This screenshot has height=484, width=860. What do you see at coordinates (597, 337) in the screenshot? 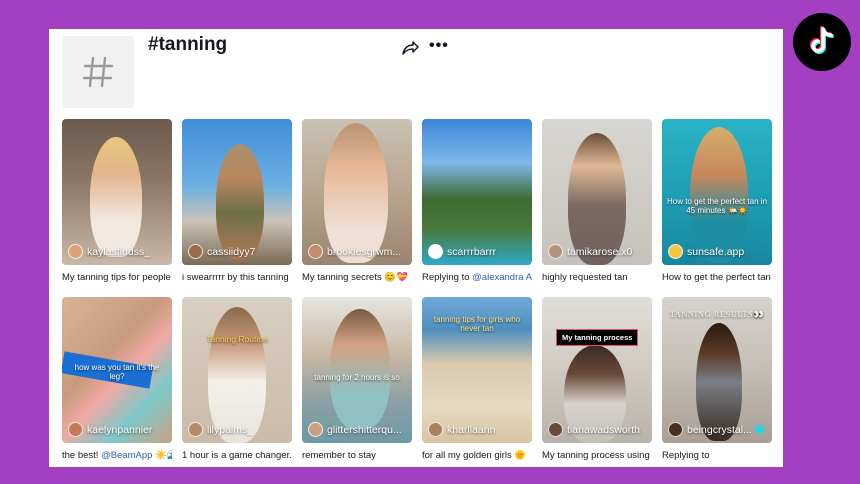
I see `video-overlay-text: My tanning process` at bounding box center [597, 337].